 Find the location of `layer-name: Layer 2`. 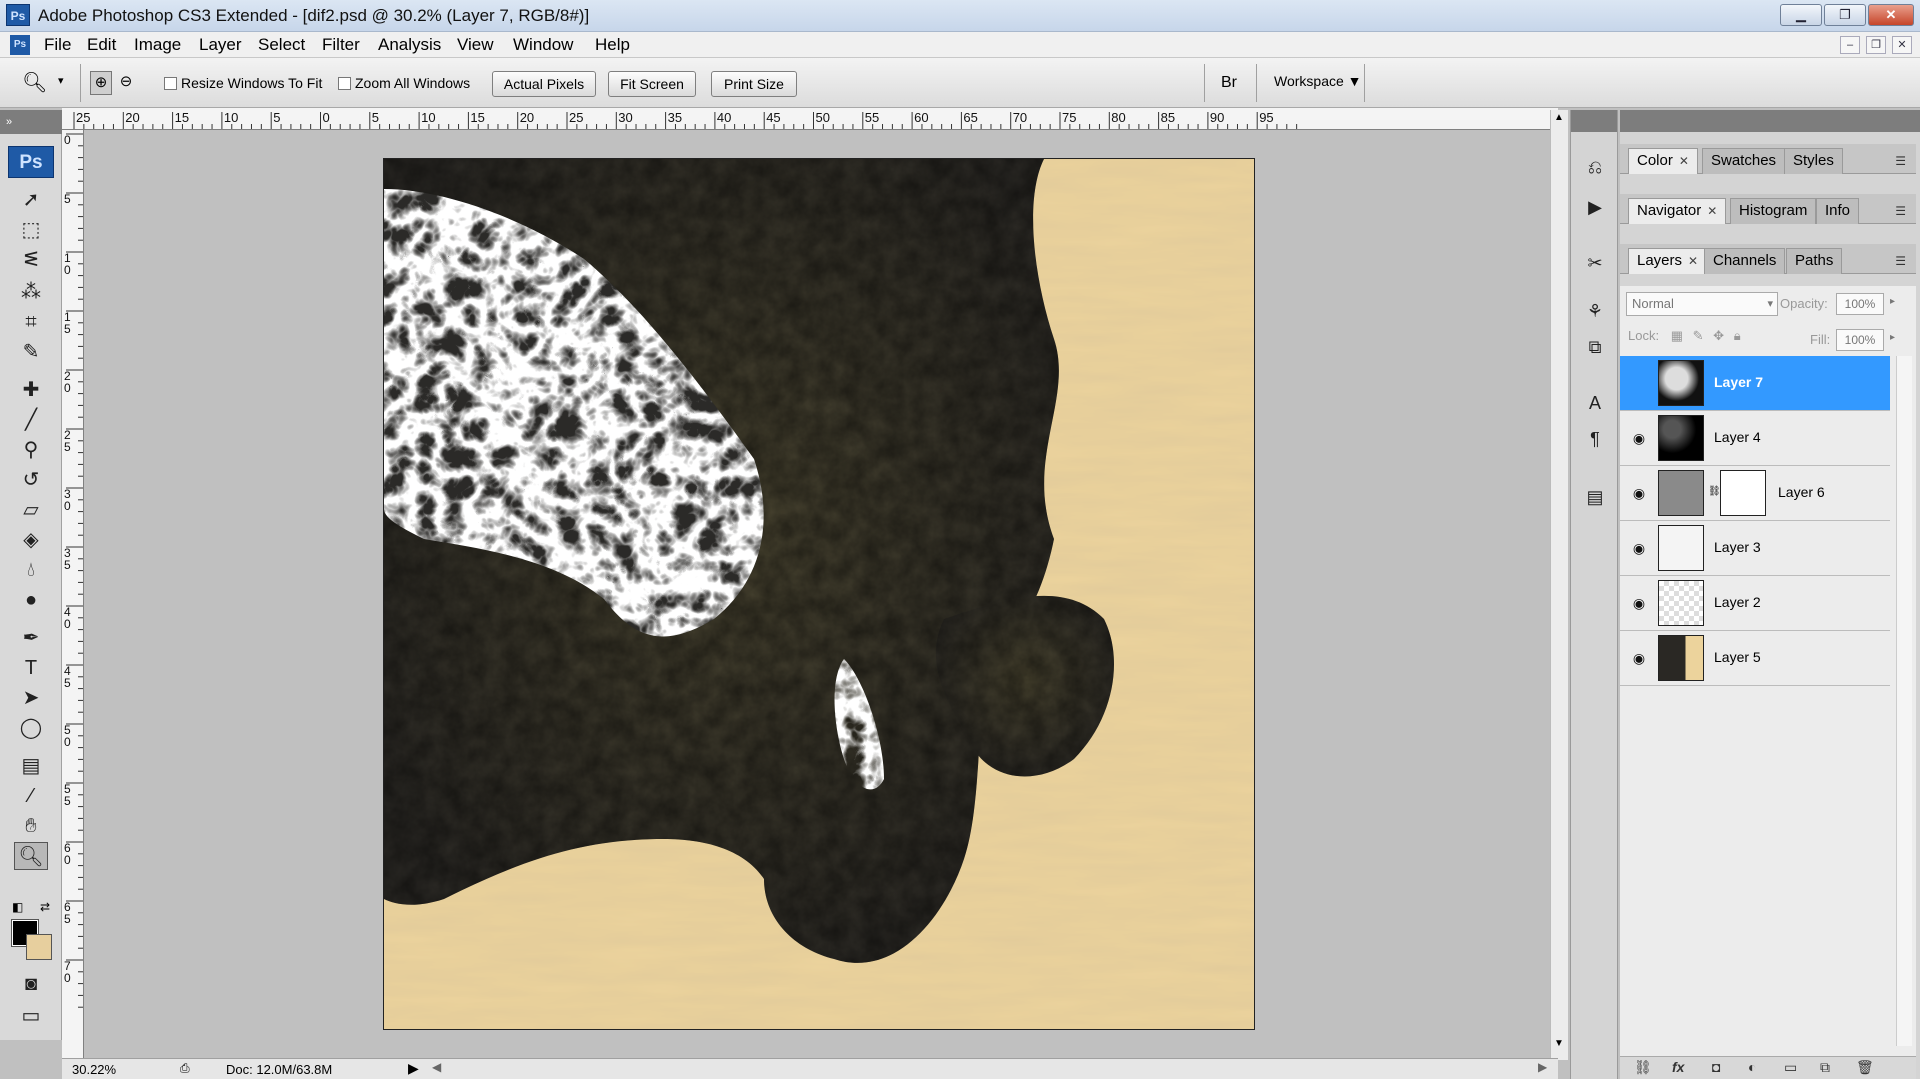

layer-name: Layer 2 is located at coordinates (1737, 602).